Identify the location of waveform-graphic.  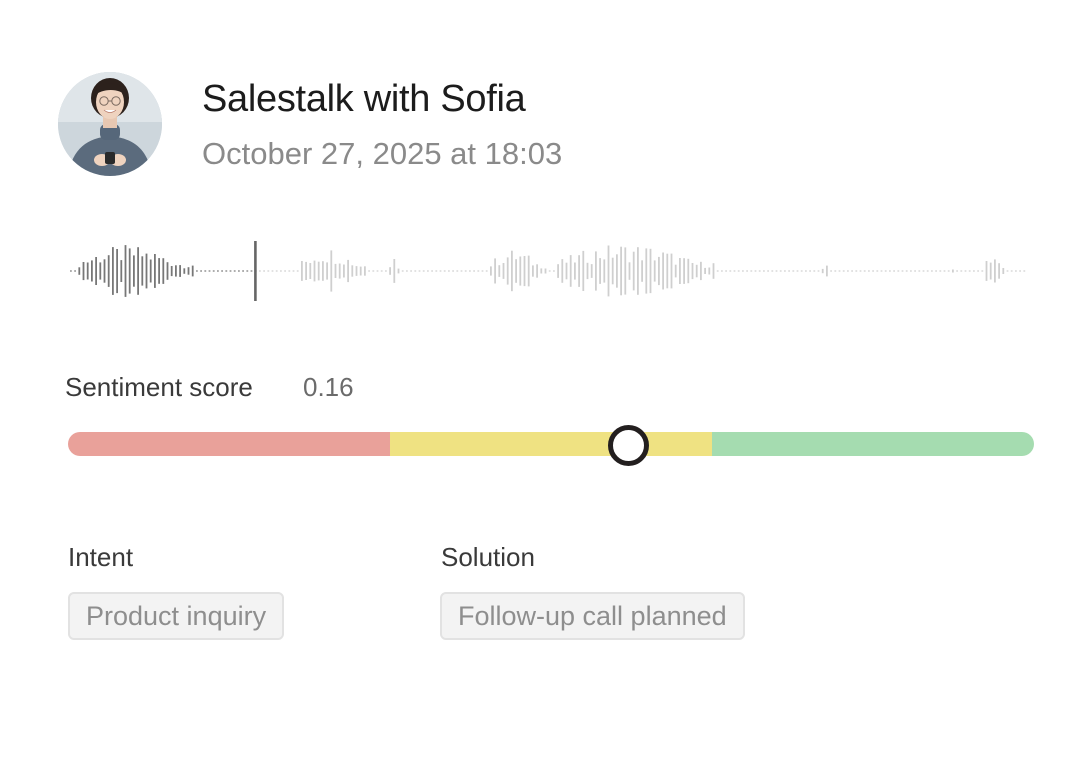
(545, 271).